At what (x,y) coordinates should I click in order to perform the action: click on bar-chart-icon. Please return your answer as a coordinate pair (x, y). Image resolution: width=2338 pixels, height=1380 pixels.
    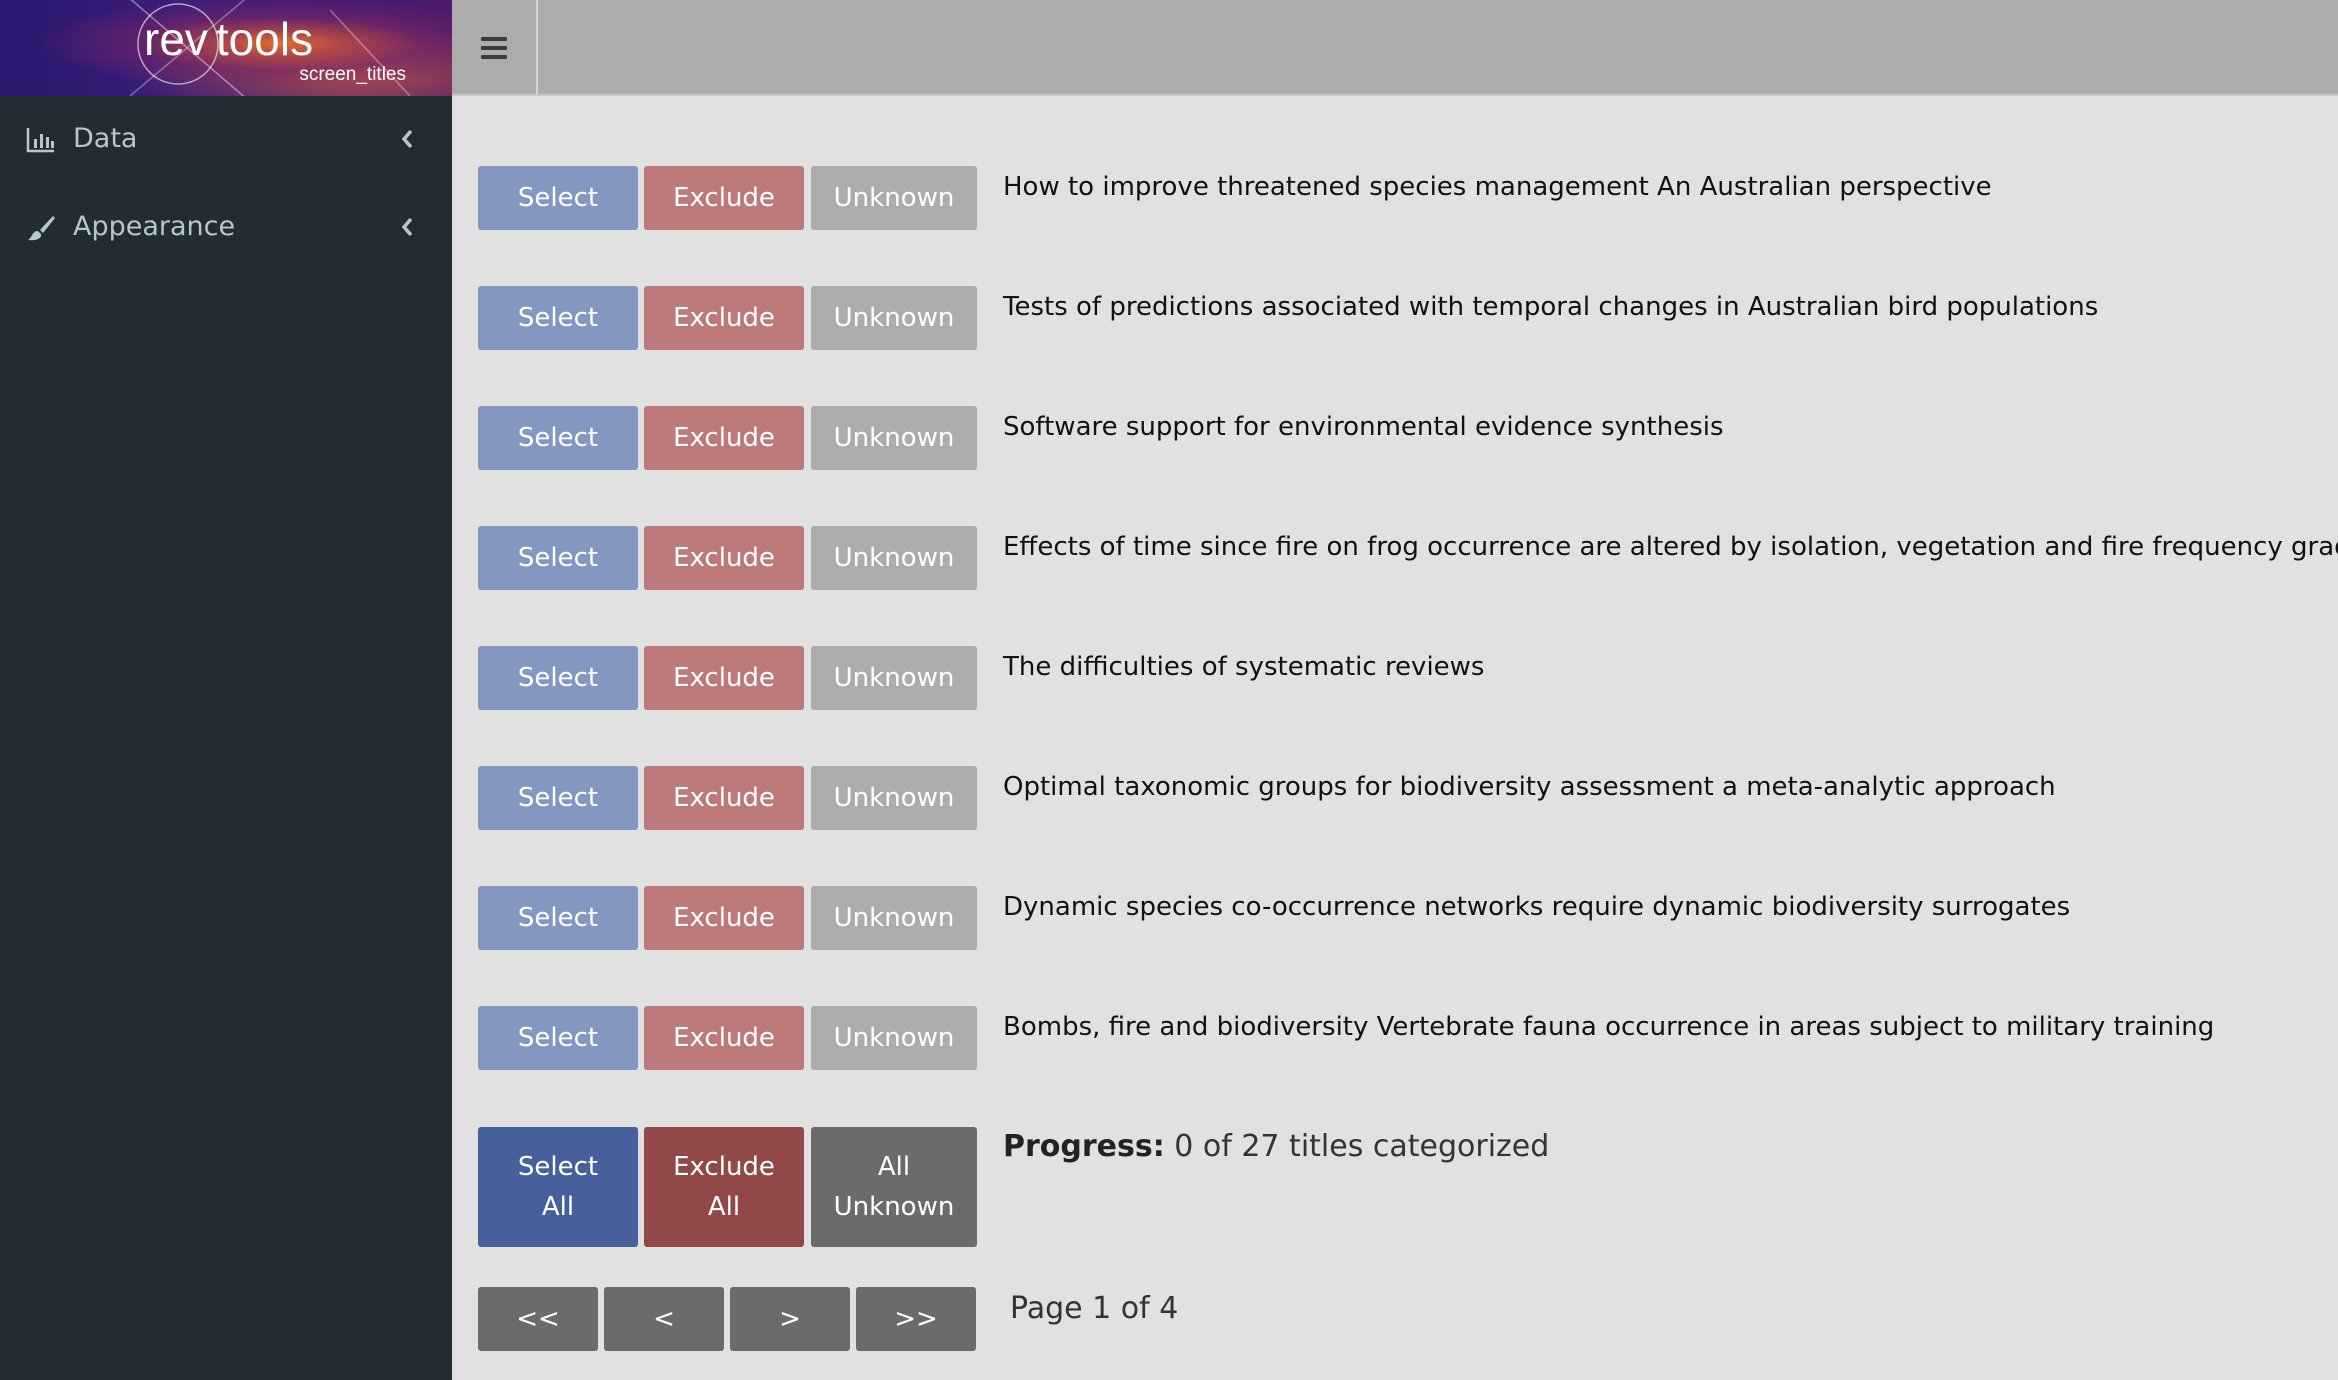
    Looking at the image, I should click on (40, 140).